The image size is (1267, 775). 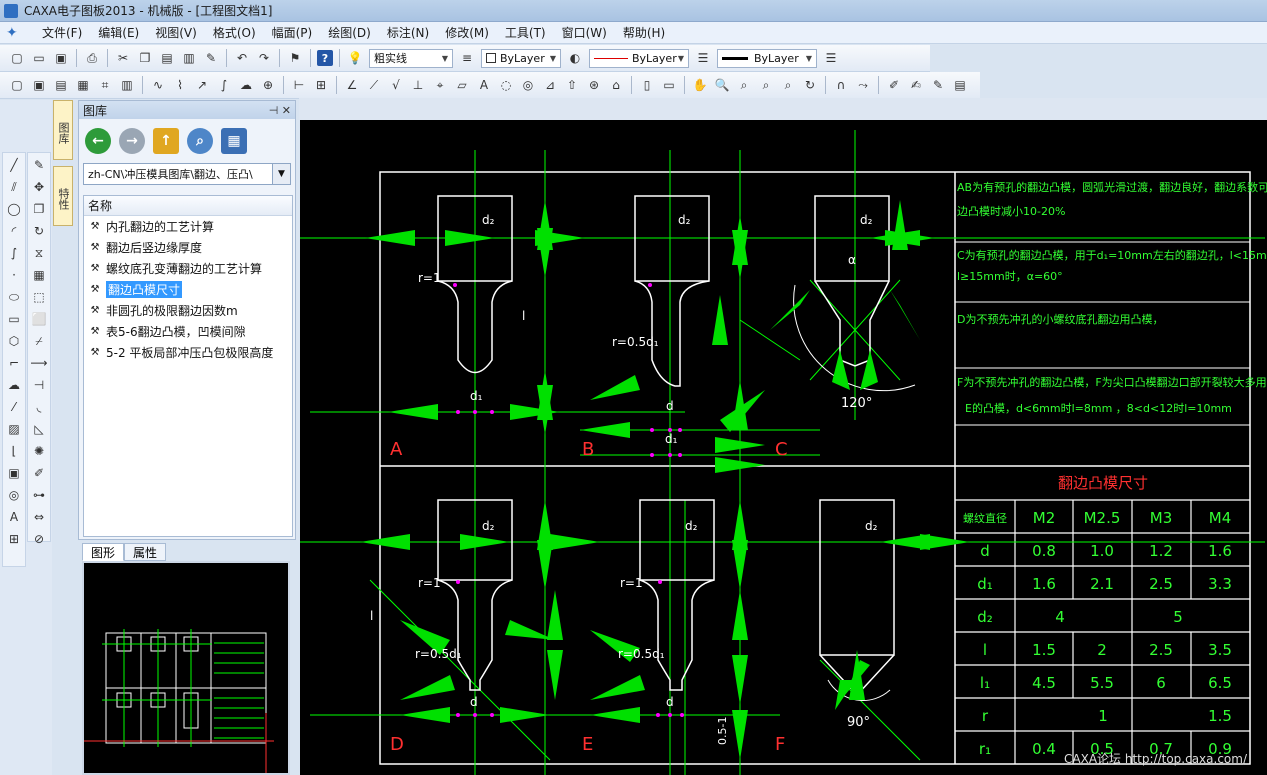 I want to click on linetype-combo: 粗实线 ▼, so click(x=411, y=58).